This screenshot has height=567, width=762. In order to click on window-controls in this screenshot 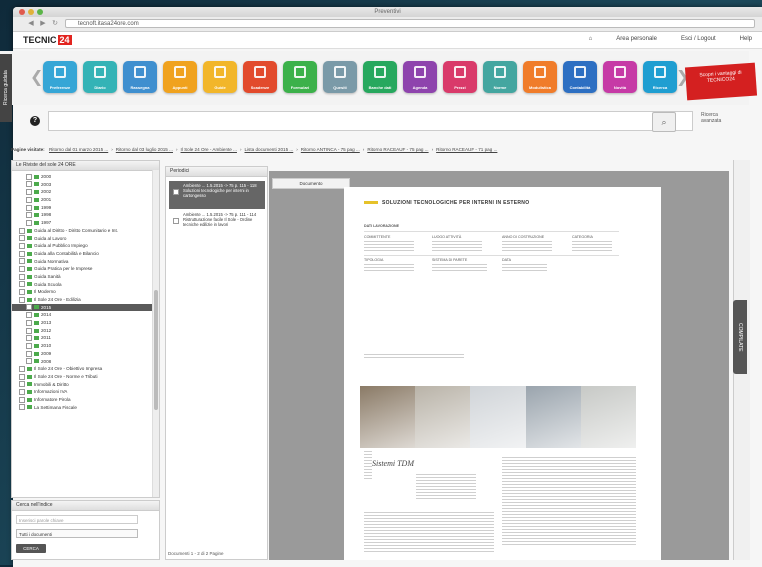, I will do `click(31, 12)`.